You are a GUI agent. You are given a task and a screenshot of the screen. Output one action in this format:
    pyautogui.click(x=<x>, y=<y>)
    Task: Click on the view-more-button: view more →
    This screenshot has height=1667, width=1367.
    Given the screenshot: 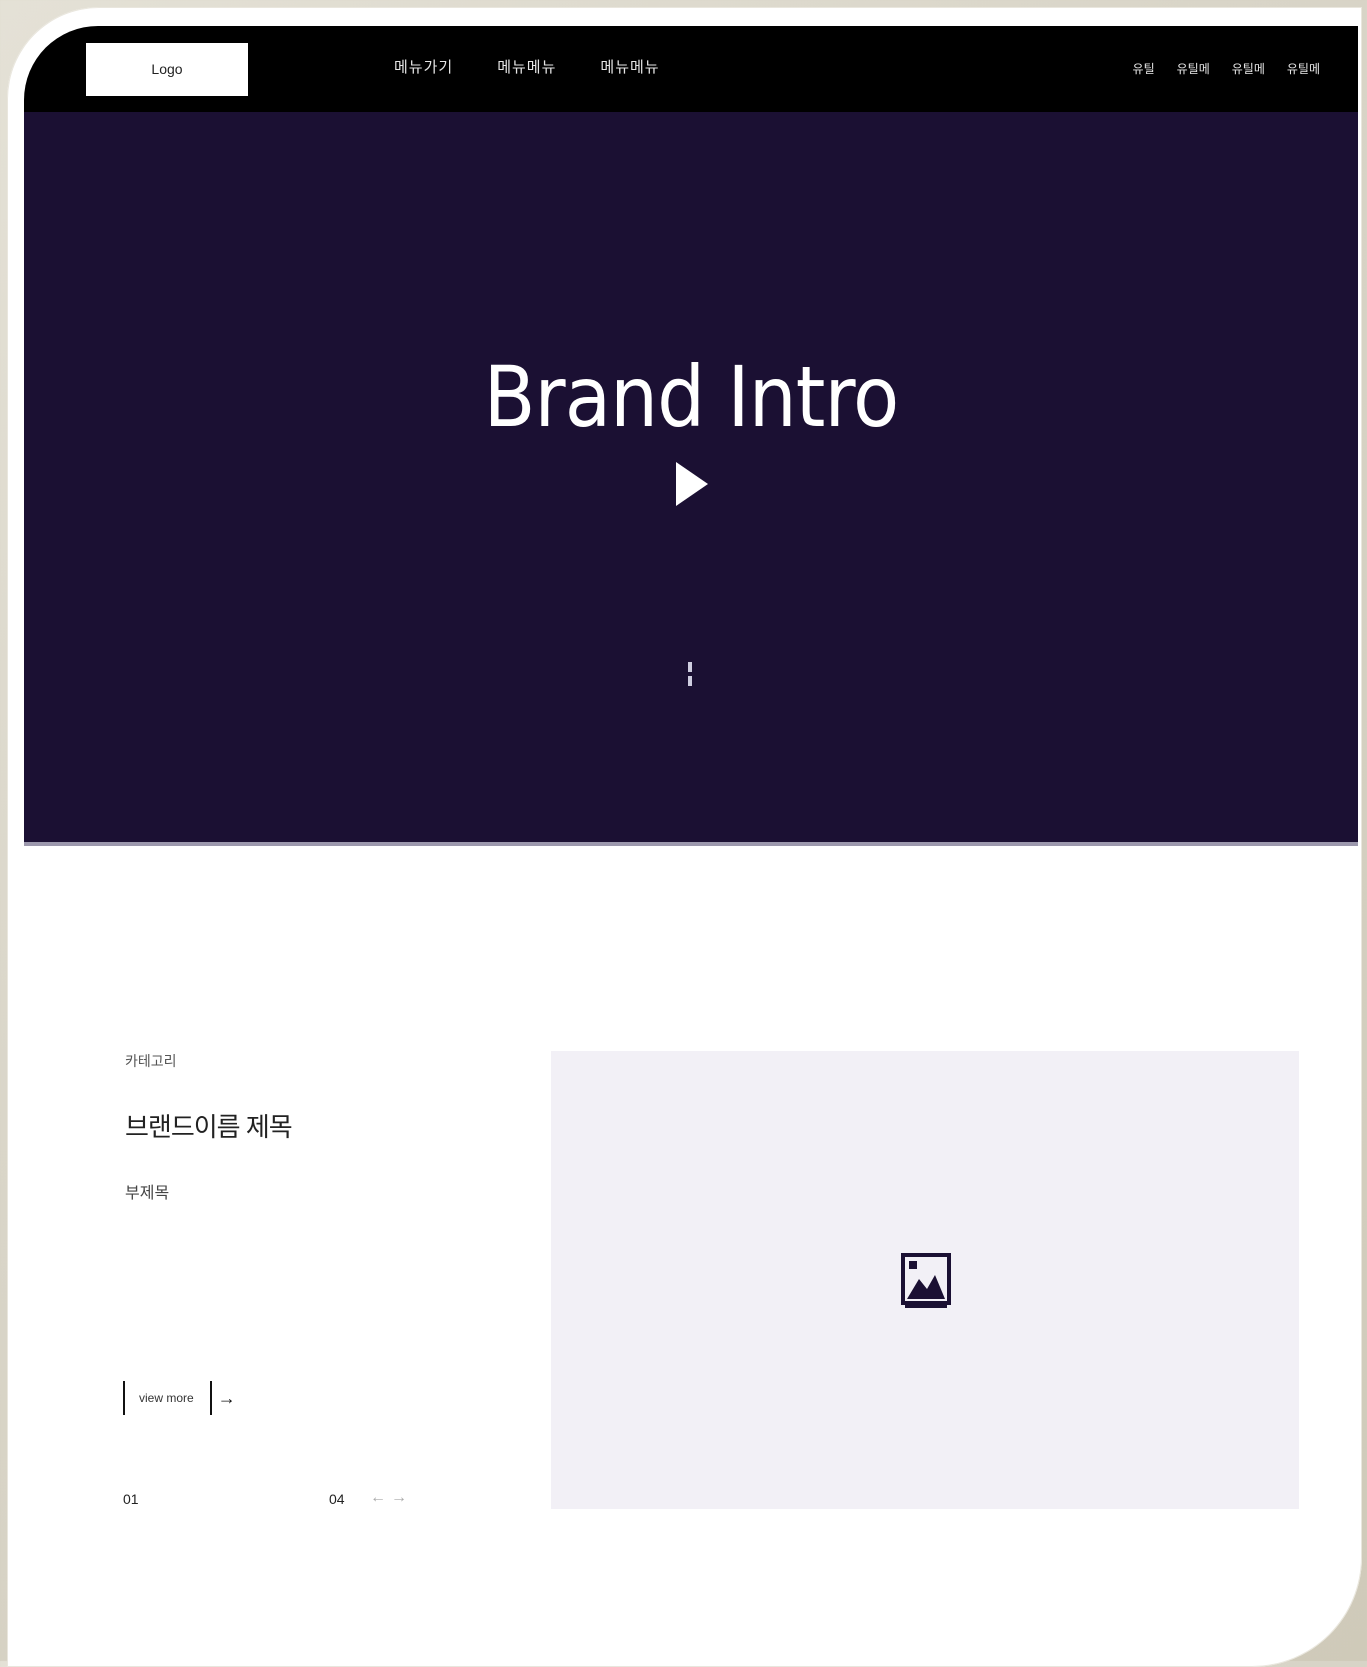 What is the action you would take?
    pyautogui.click(x=179, y=1398)
    